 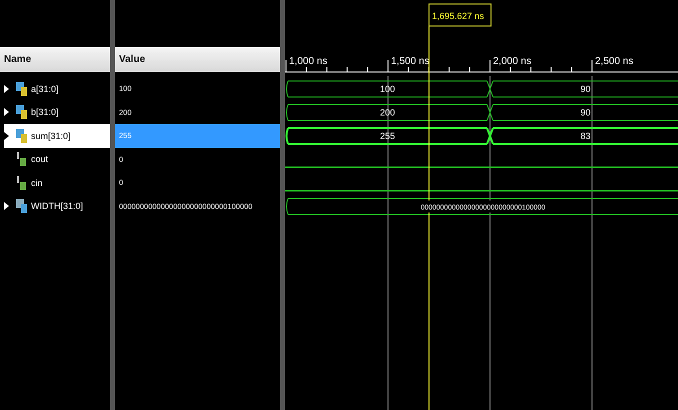 I want to click on time-label: 2,000 ns, so click(x=512, y=61).